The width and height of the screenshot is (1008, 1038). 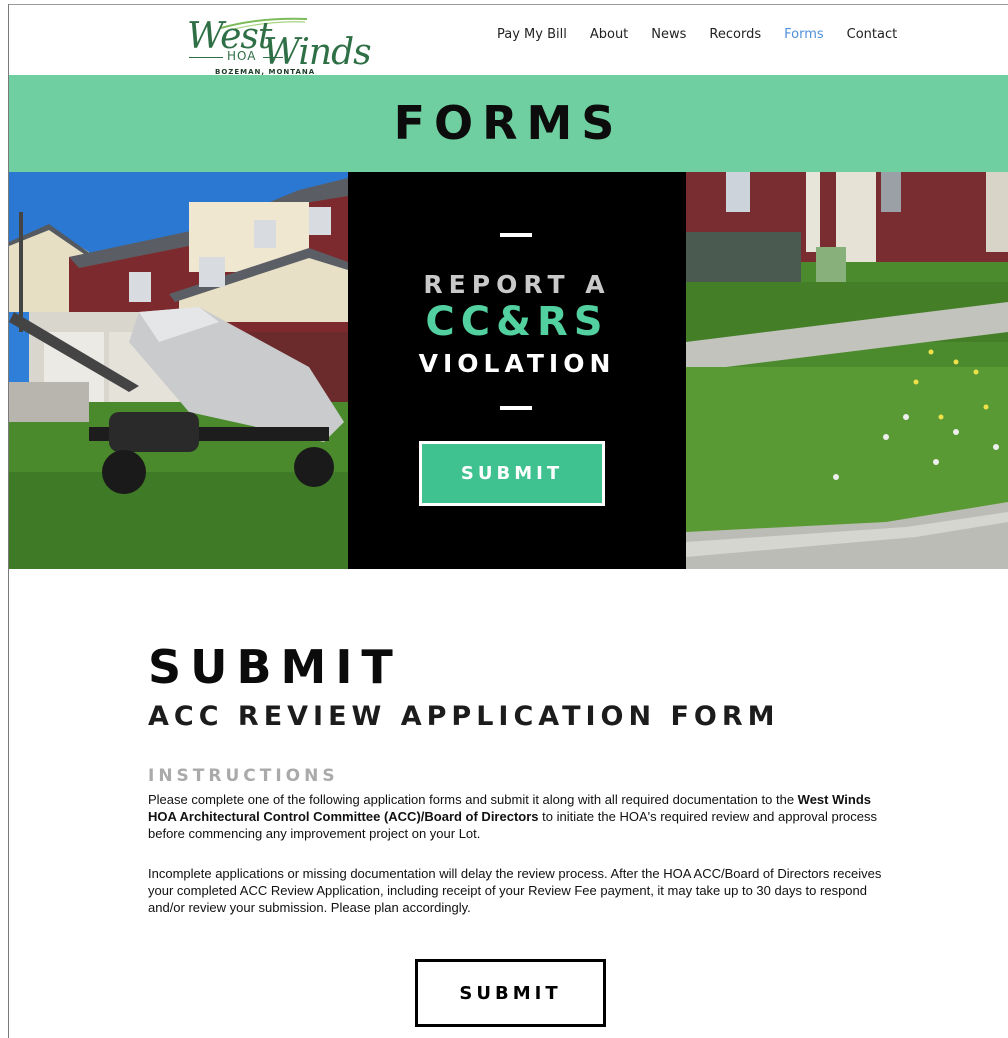 I want to click on submit-heading: SUBMIT, so click(x=275, y=667).